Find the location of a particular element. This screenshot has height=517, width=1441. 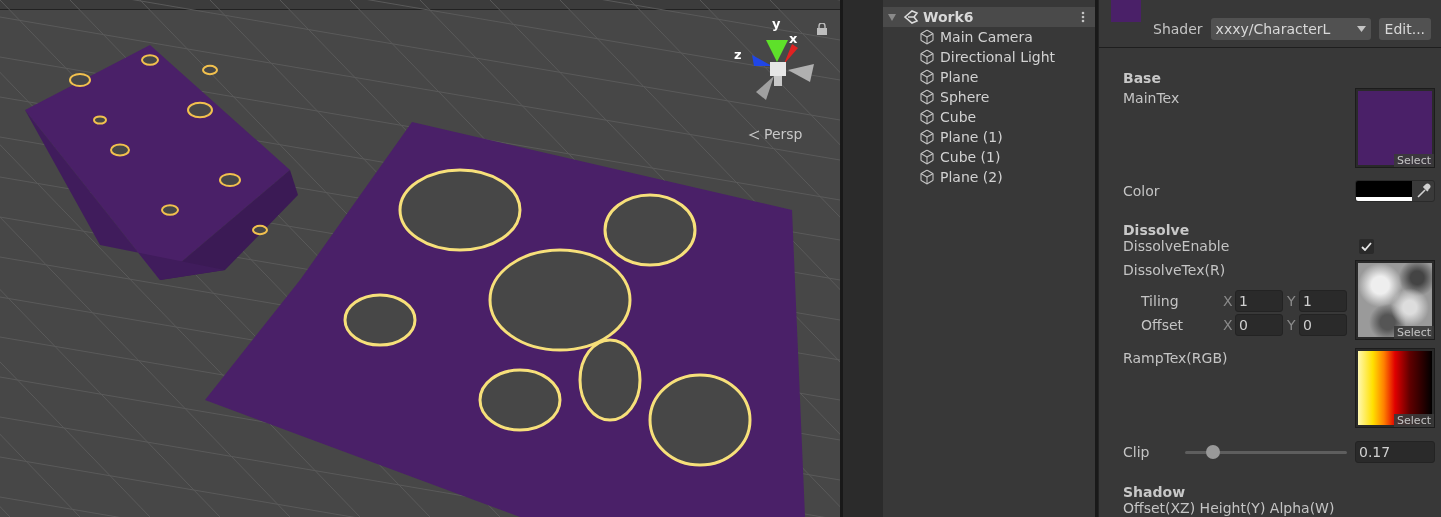

hierarchy-item: Cube (1) is located at coordinates (970, 157).